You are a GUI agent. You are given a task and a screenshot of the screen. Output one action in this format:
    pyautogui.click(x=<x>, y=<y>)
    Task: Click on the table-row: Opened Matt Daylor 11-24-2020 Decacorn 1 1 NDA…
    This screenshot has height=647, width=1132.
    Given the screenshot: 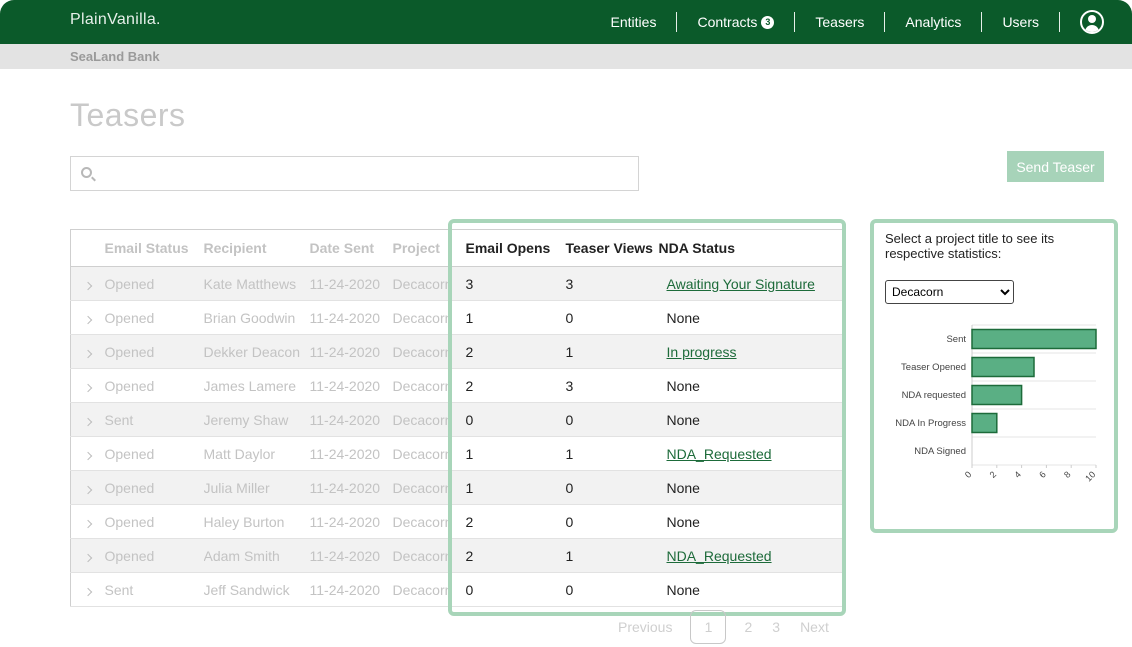 What is the action you would take?
    pyautogui.click(x=457, y=453)
    